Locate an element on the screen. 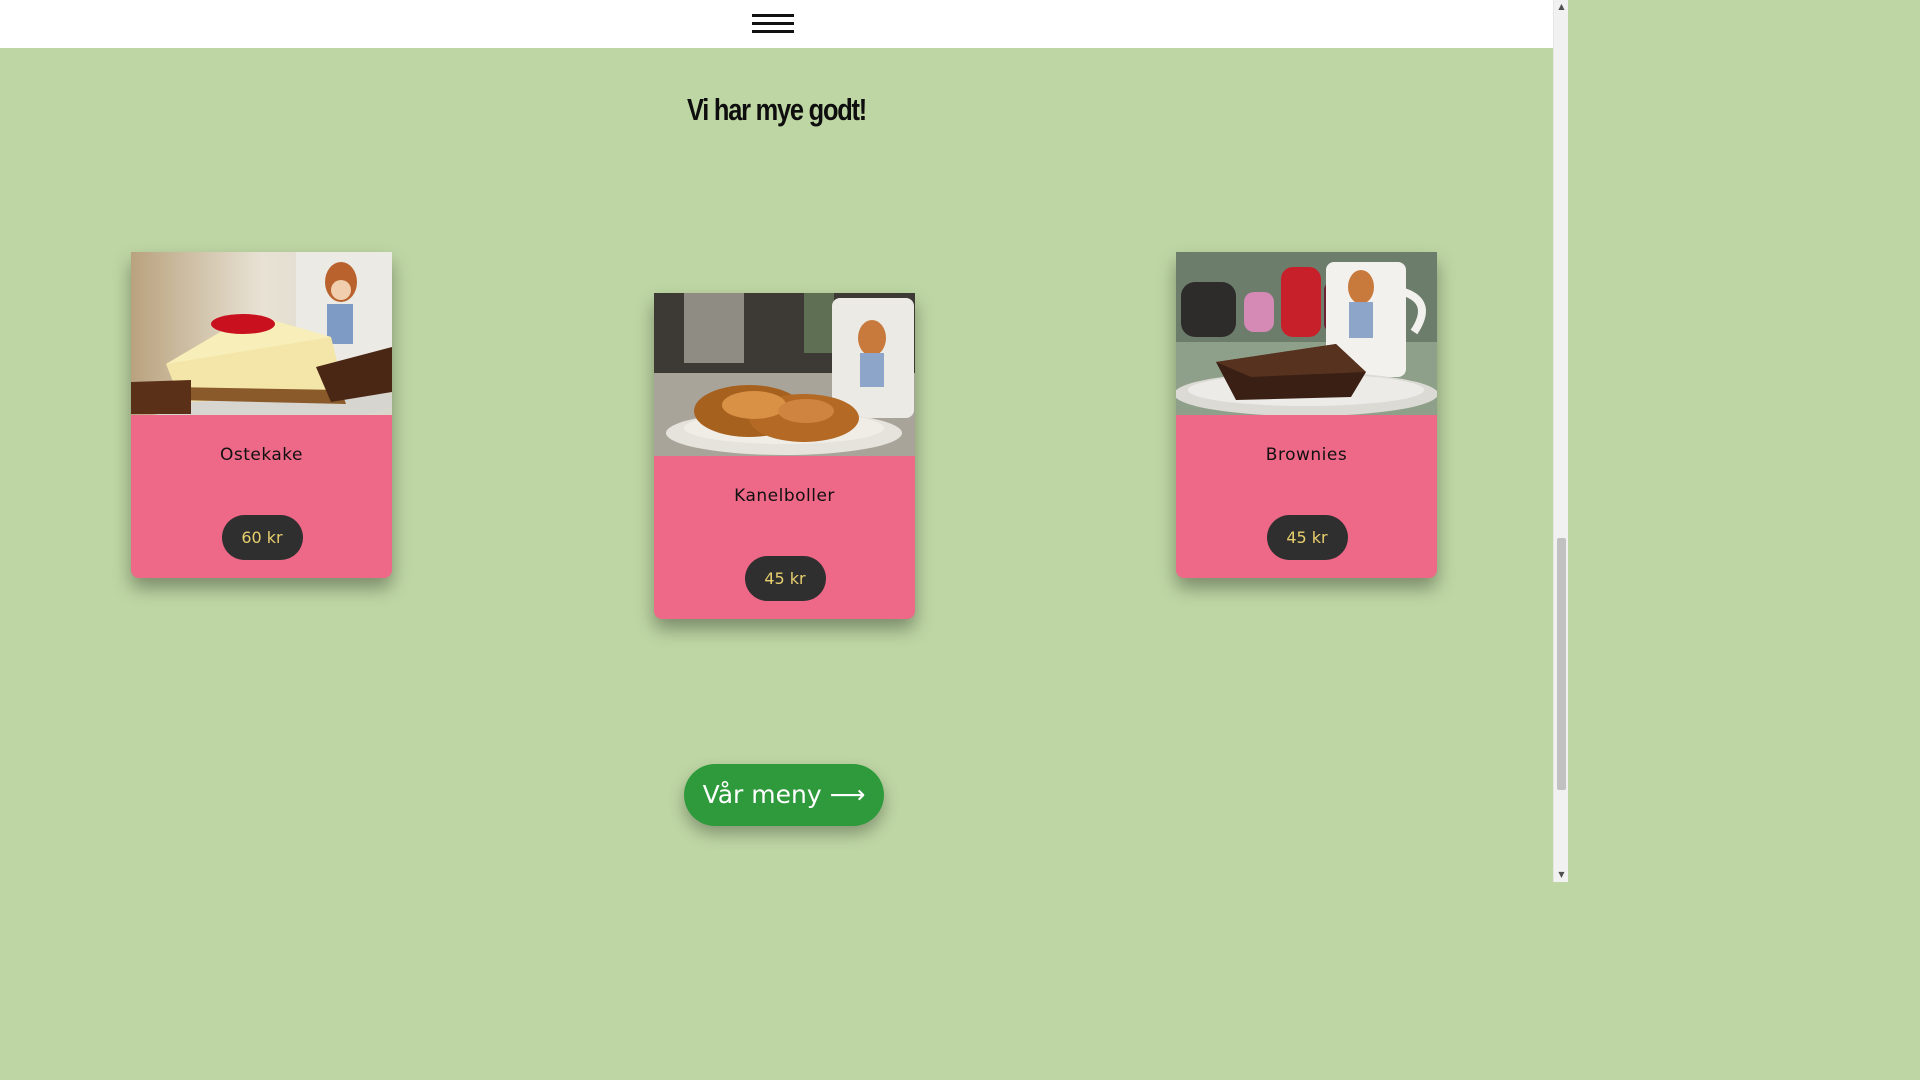 The width and height of the screenshot is (1920, 1080). cheesecake-image is located at coordinates (261, 333).